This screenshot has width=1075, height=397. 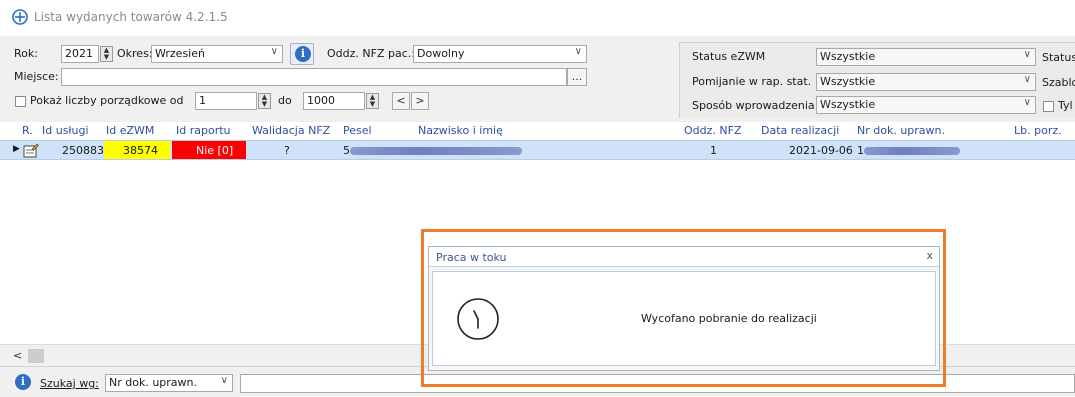 What do you see at coordinates (65, 130) in the screenshot?
I see `col-header-id-uslugi: Id usługi` at bounding box center [65, 130].